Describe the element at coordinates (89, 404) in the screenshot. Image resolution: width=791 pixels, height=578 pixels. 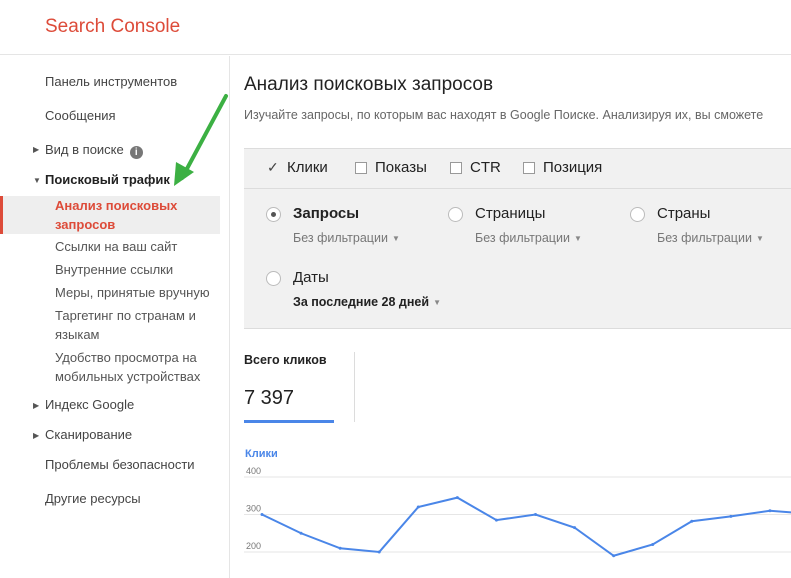
I see `sidebar-item-google-index: Индекс Google` at that location.